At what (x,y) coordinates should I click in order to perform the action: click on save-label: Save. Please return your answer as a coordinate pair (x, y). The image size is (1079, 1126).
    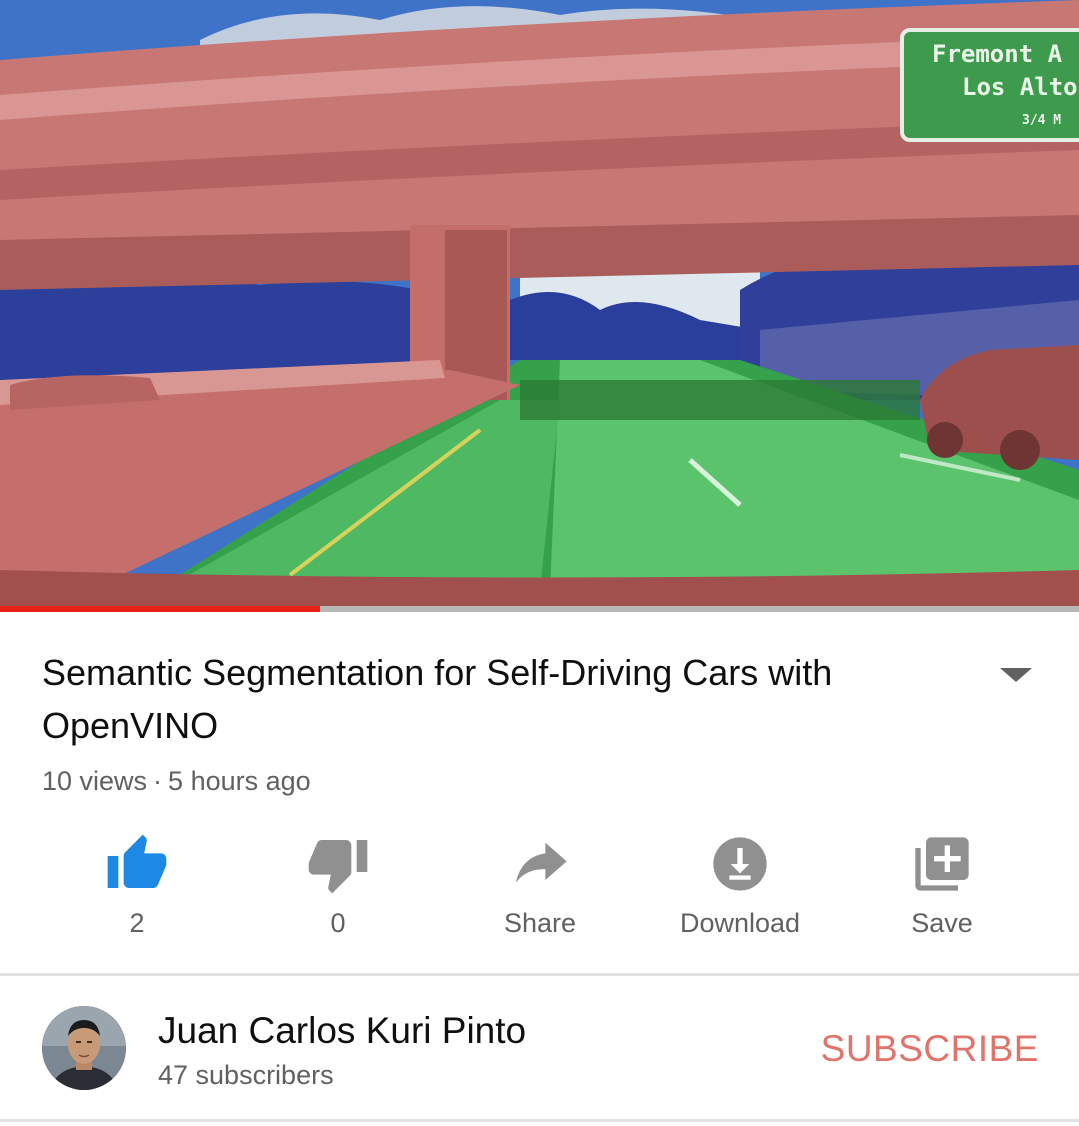
    Looking at the image, I should click on (942, 923).